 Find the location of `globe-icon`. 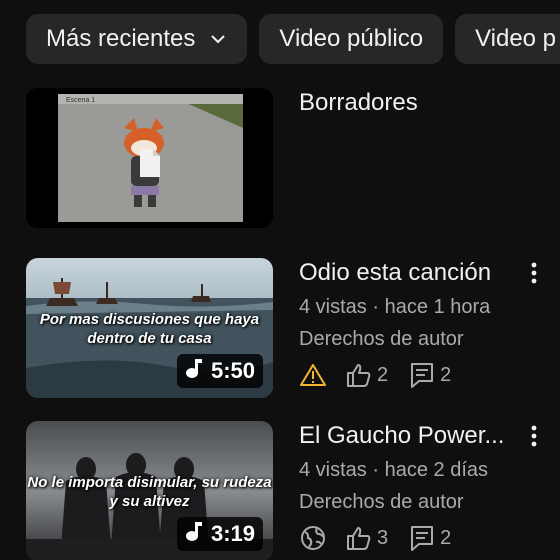

globe-icon is located at coordinates (313, 538).